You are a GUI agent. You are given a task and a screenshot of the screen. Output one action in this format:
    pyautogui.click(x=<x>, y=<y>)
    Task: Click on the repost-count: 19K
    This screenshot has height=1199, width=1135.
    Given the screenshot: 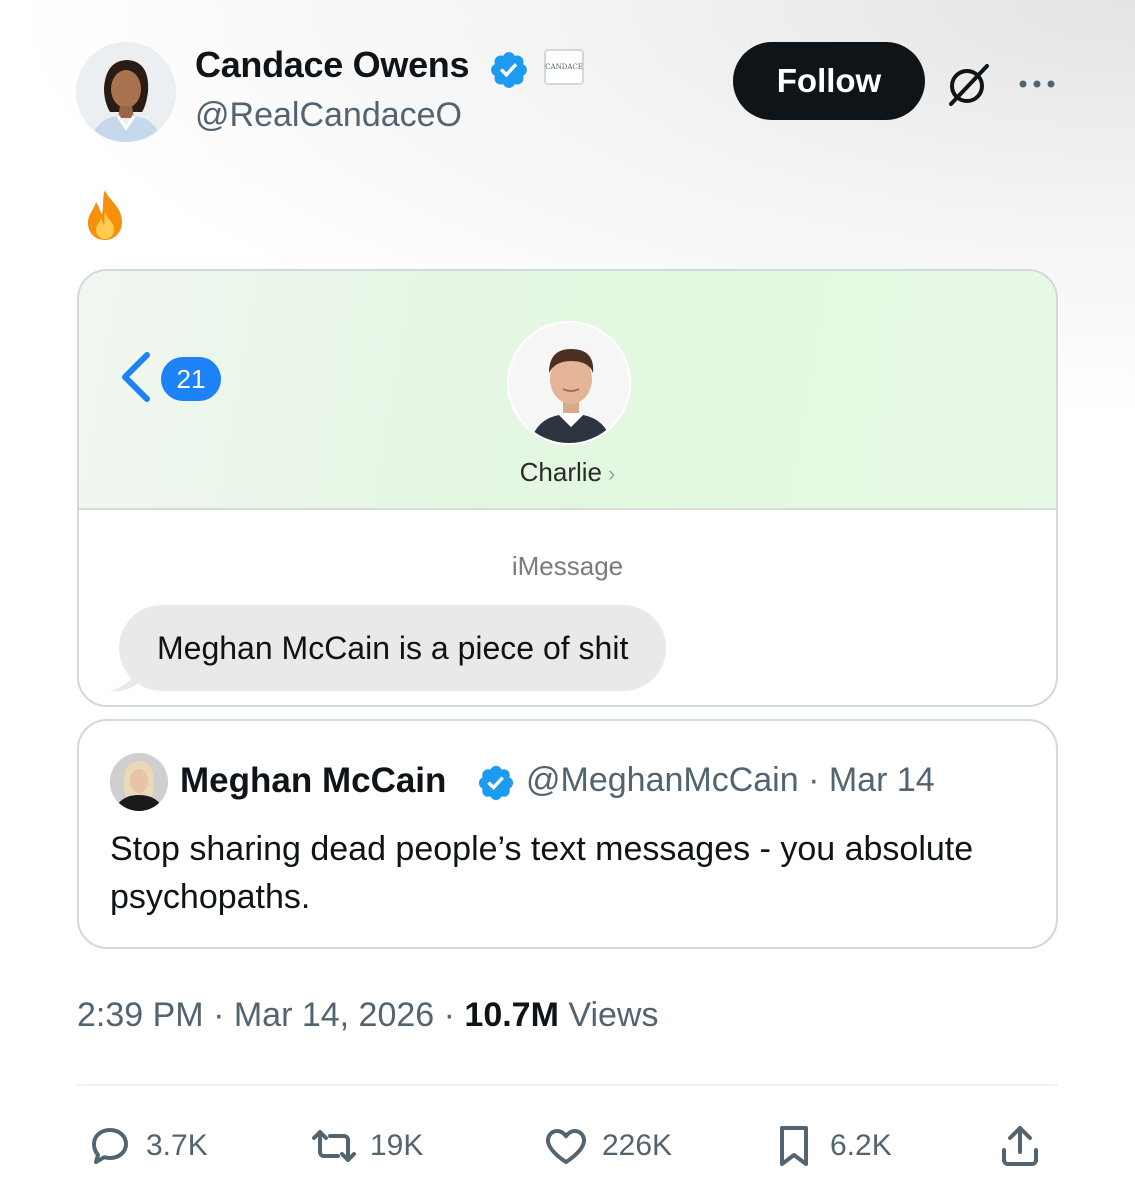 What is the action you would take?
    pyautogui.click(x=397, y=1145)
    